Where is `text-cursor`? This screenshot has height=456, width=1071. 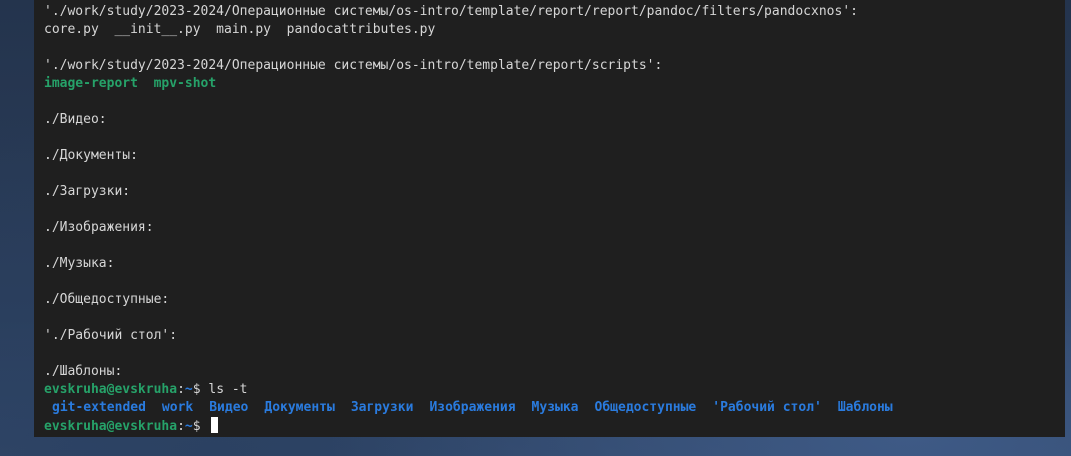 text-cursor is located at coordinates (215, 425).